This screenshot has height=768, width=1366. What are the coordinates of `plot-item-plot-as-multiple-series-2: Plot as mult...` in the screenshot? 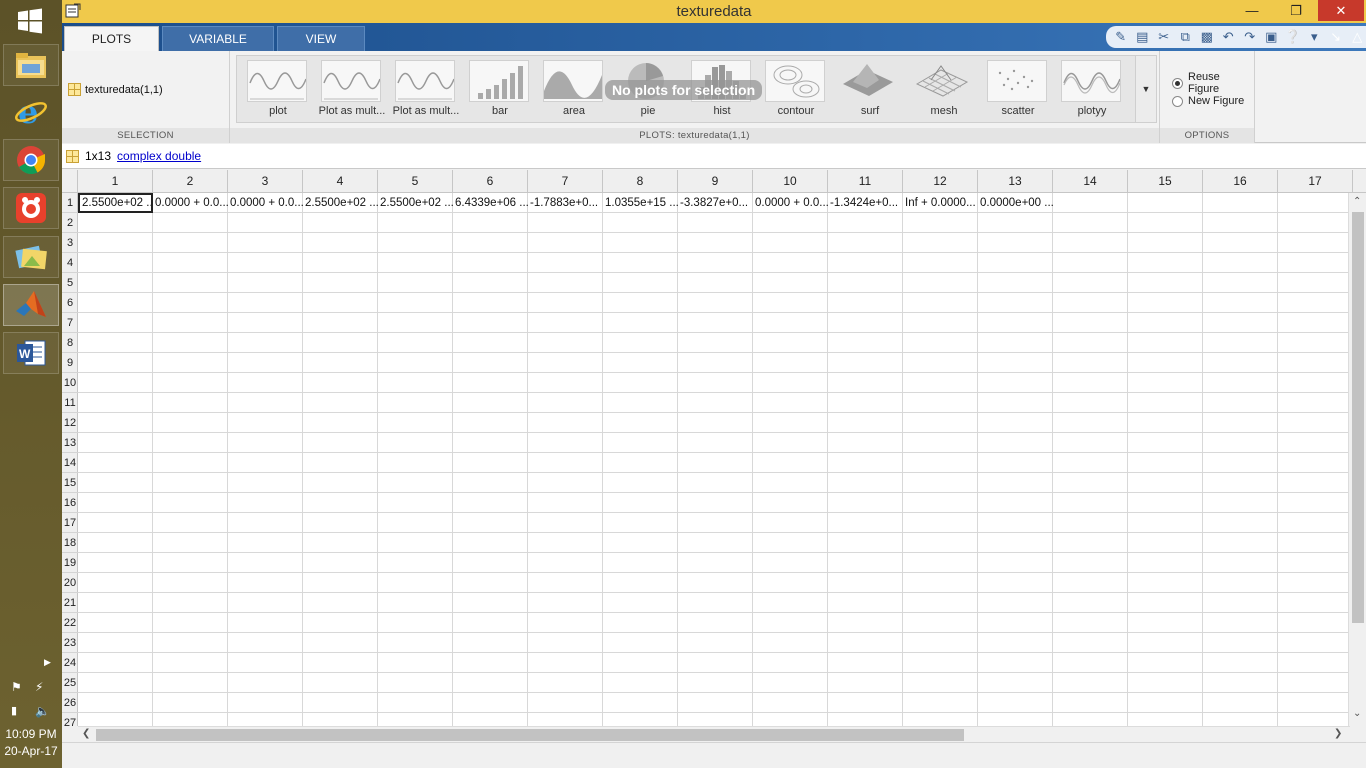 It's located at (424, 90).